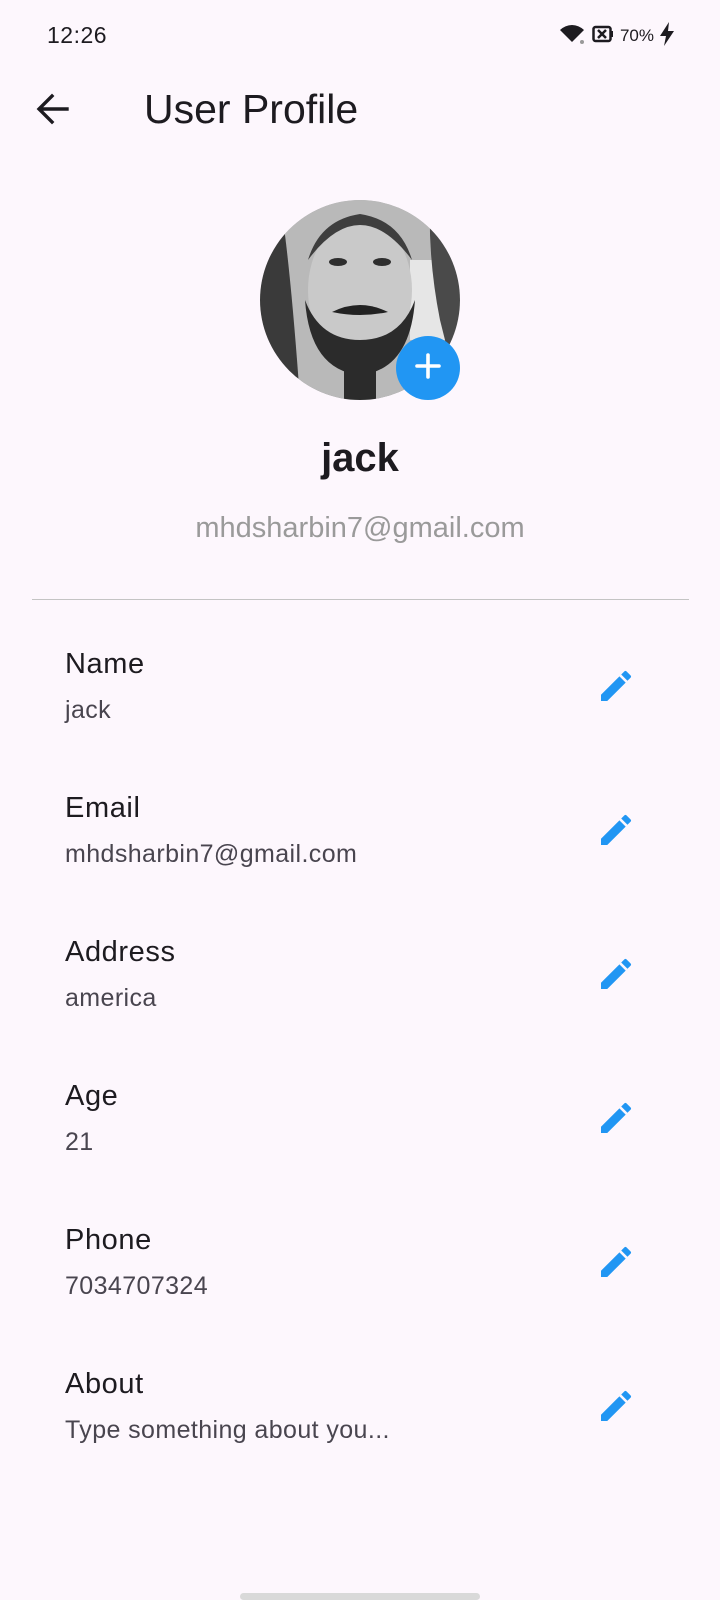  I want to click on detail-value: 7034707324, so click(137, 1286).